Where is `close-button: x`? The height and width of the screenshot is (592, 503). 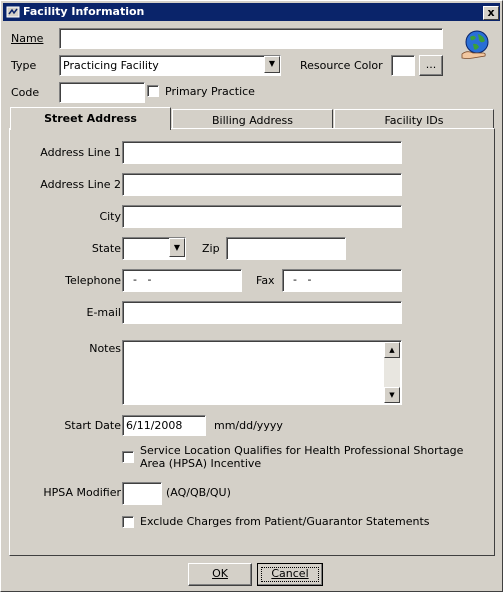 close-button: x is located at coordinates (491, 13).